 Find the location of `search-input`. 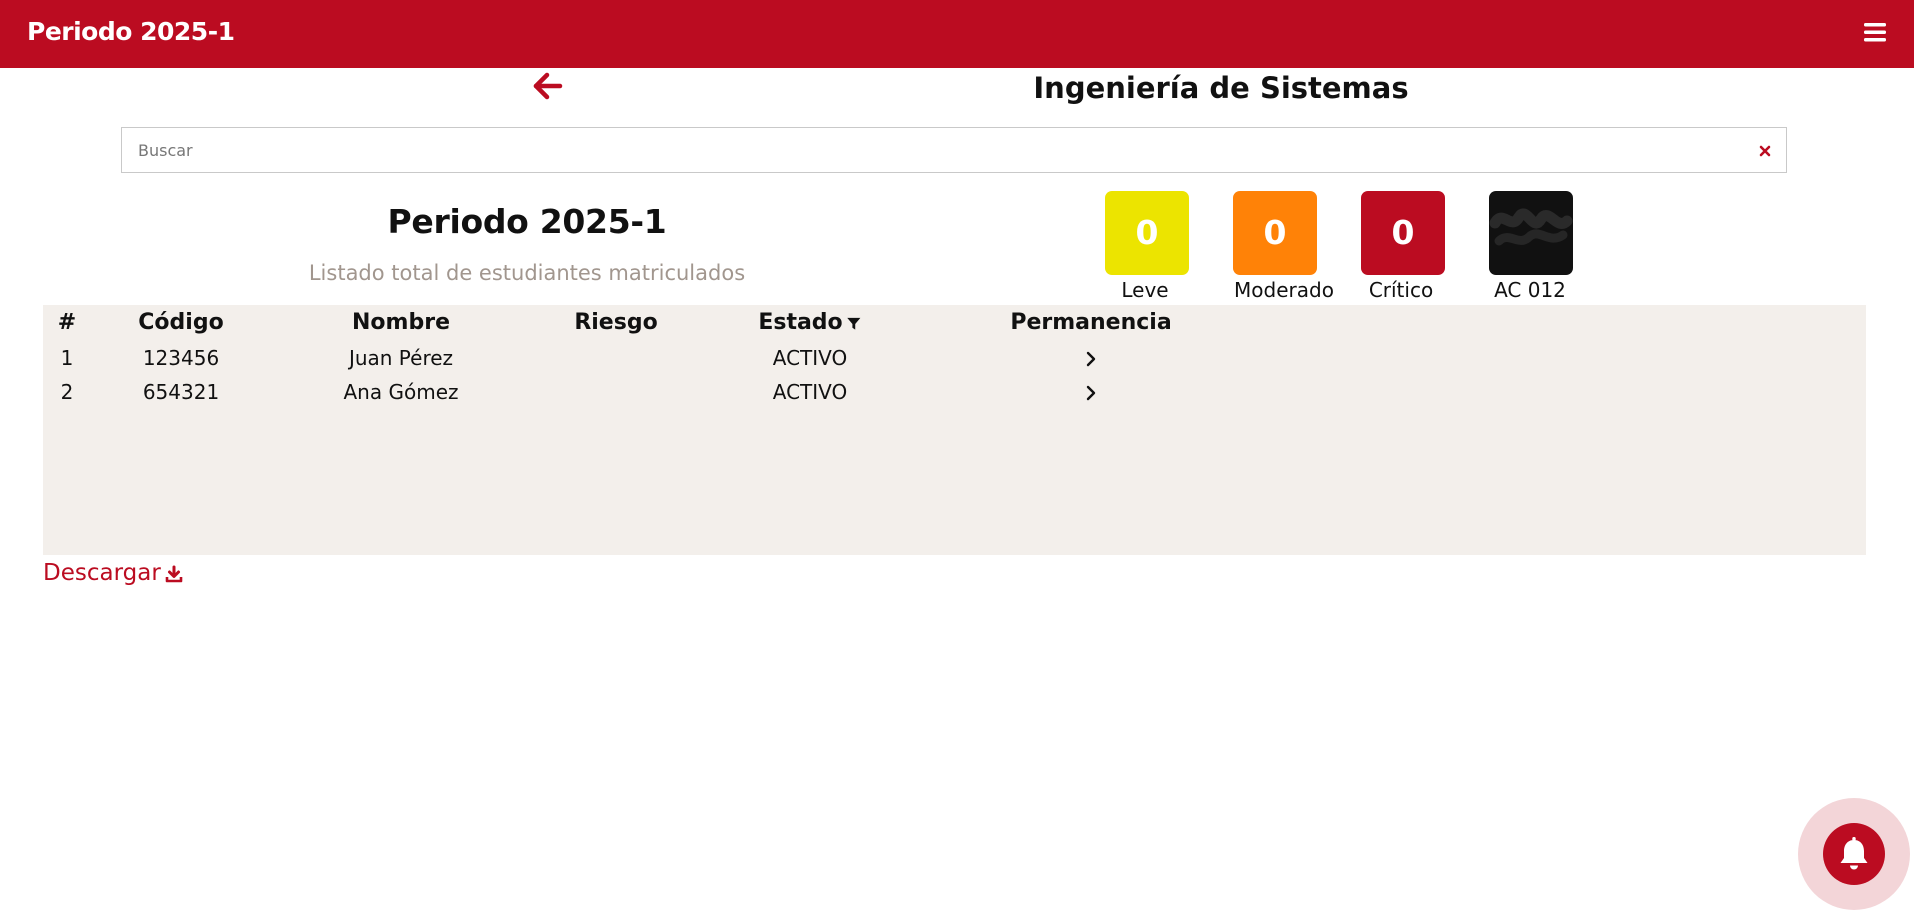

search-input is located at coordinates (922, 150).